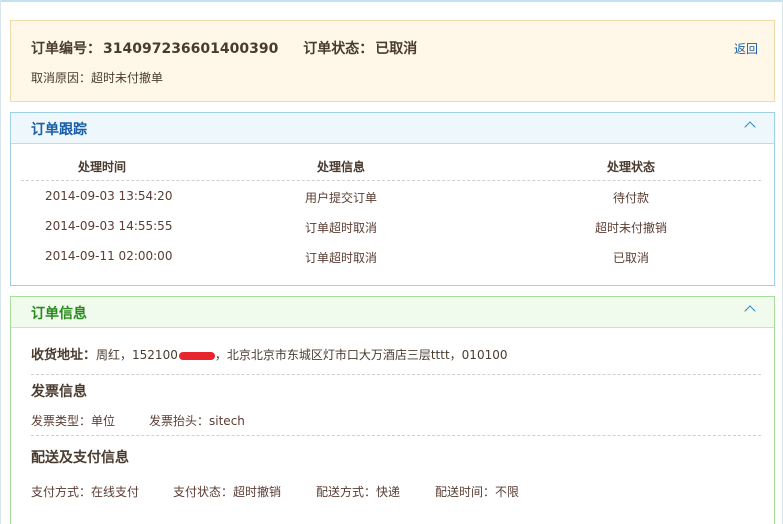 The height and width of the screenshot is (524, 783). Describe the element at coordinates (396, 49) in the screenshot. I see `order-status: 已取消` at that location.